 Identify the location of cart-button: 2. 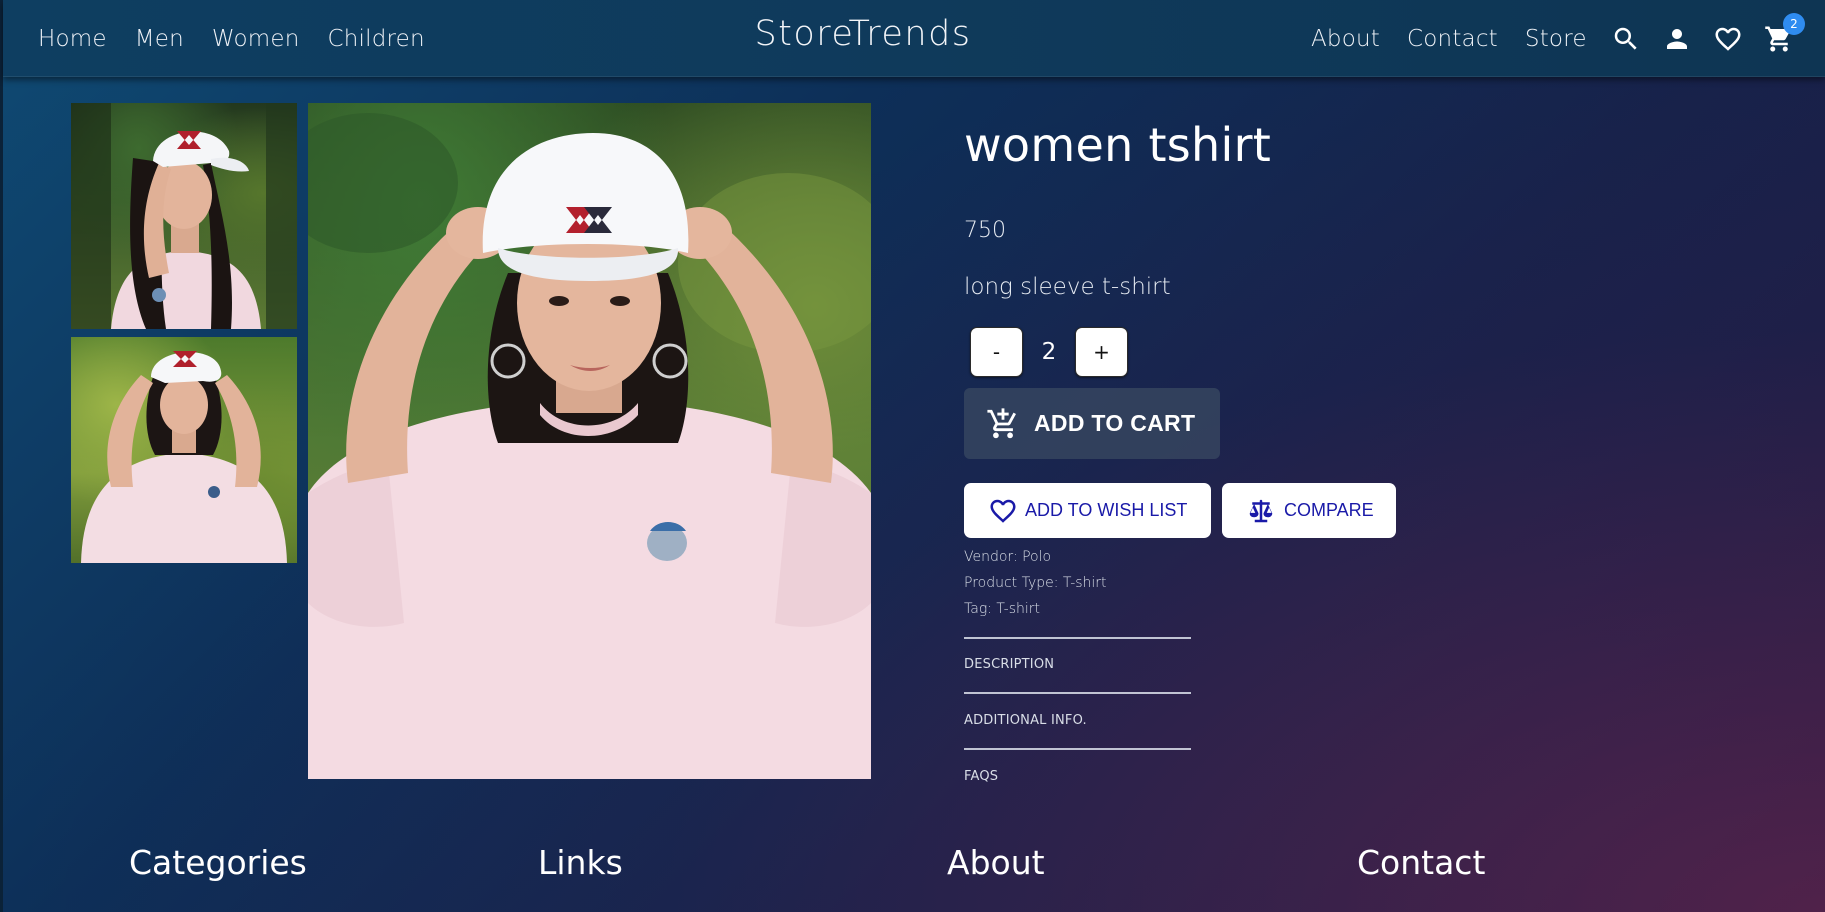
(1783, 35).